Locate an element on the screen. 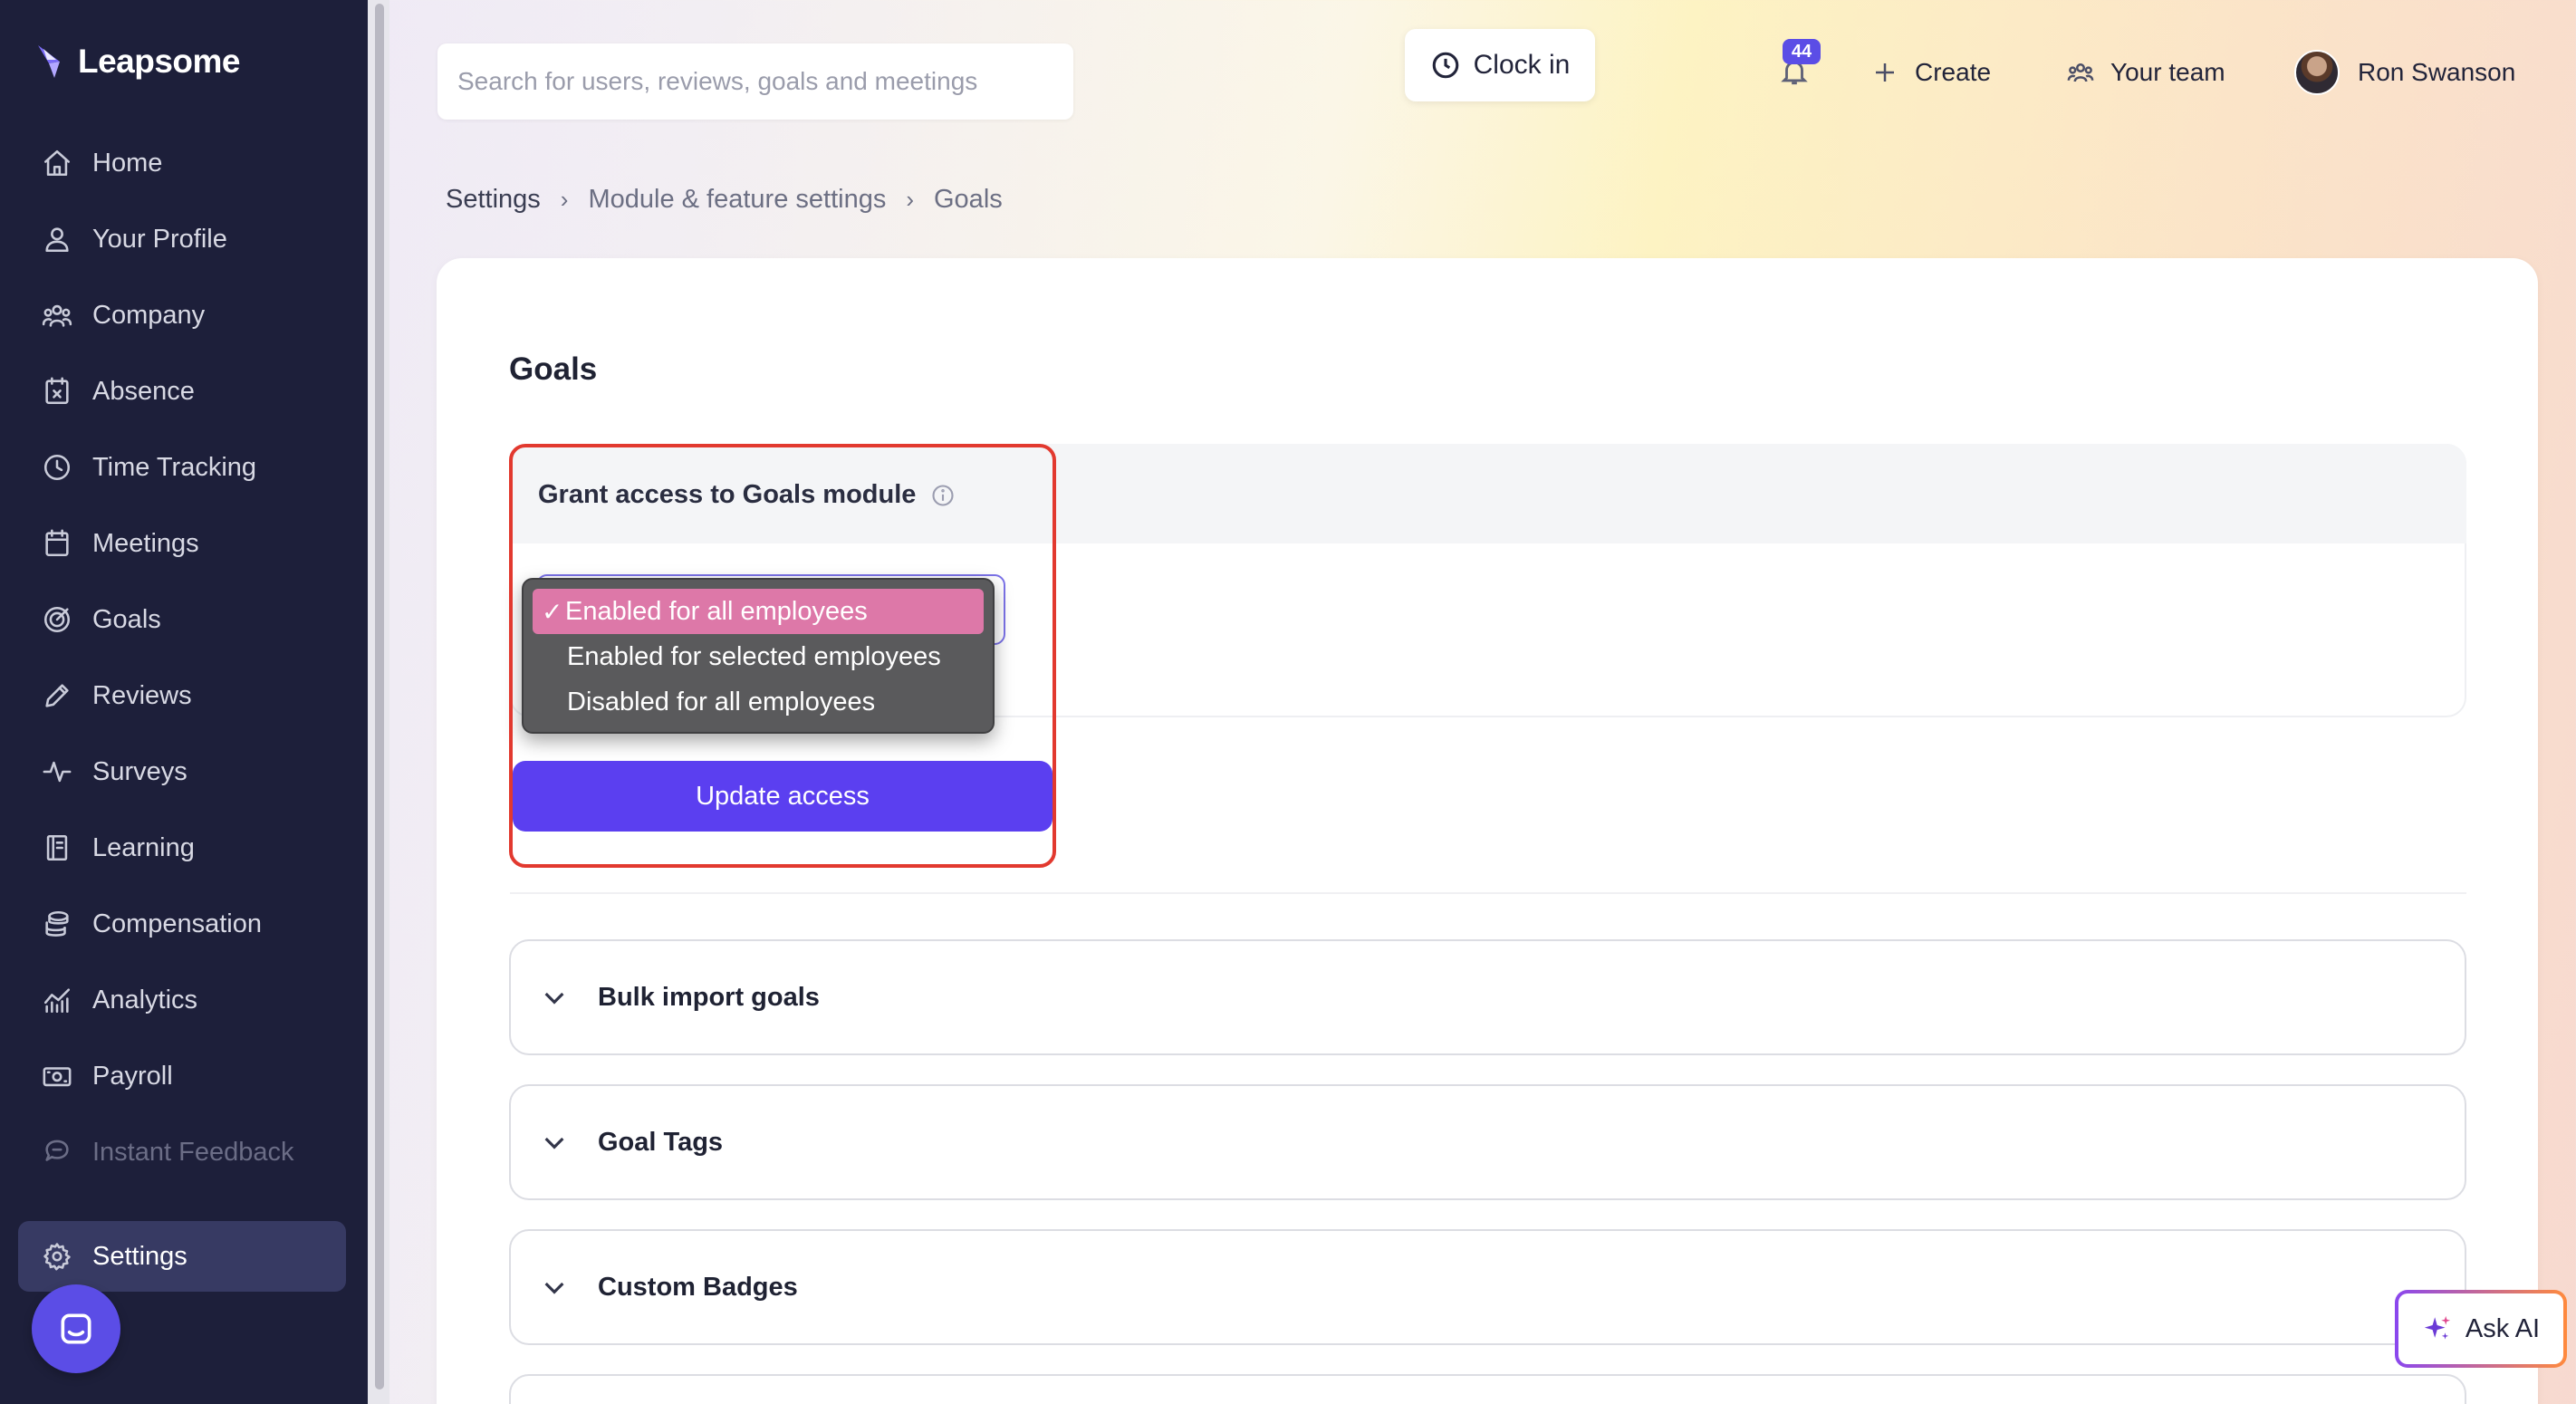 Image resolution: width=2576 pixels, height=1404 pixels. sparkle-icon is located at coordinates (2437, 1327).